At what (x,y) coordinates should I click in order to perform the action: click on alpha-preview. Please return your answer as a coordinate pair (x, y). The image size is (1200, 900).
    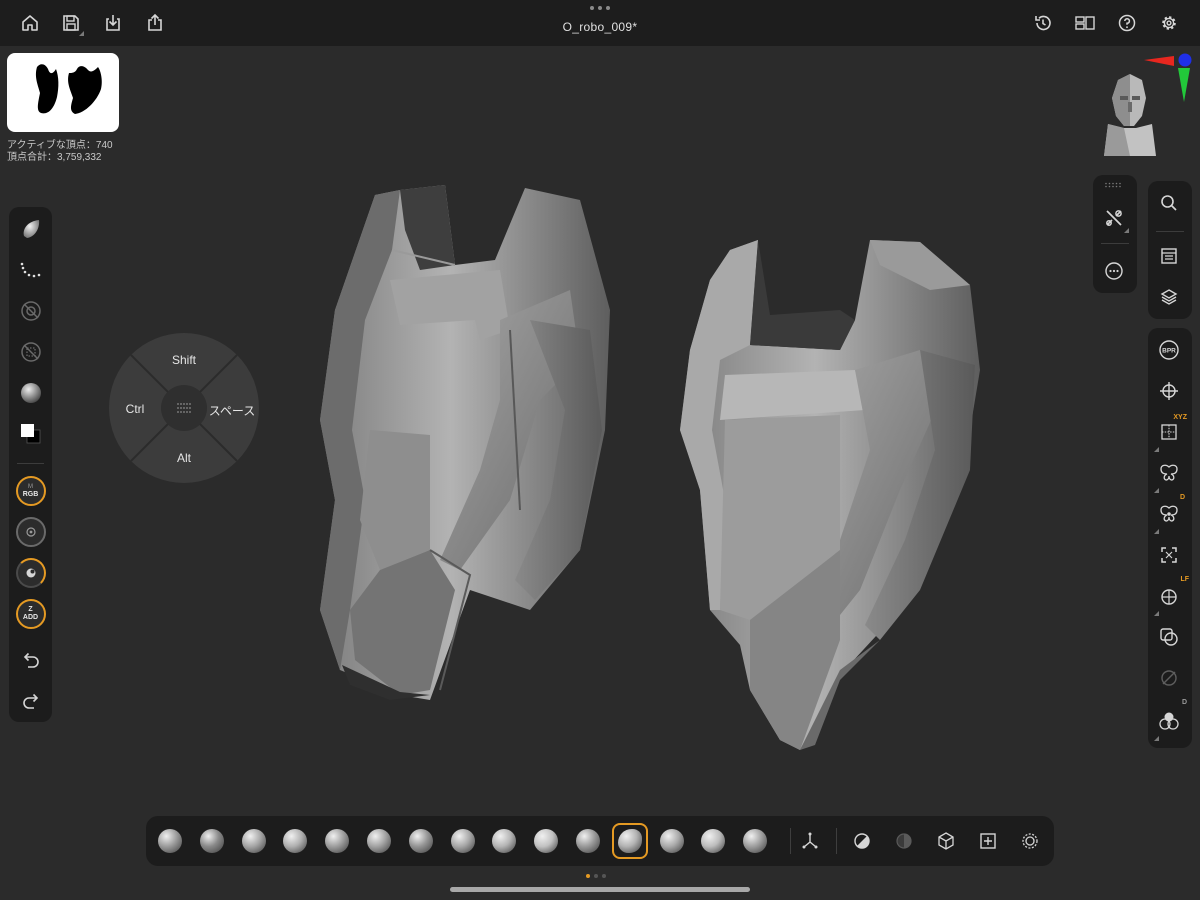
    Looking at the image, I should click on (63, 92).